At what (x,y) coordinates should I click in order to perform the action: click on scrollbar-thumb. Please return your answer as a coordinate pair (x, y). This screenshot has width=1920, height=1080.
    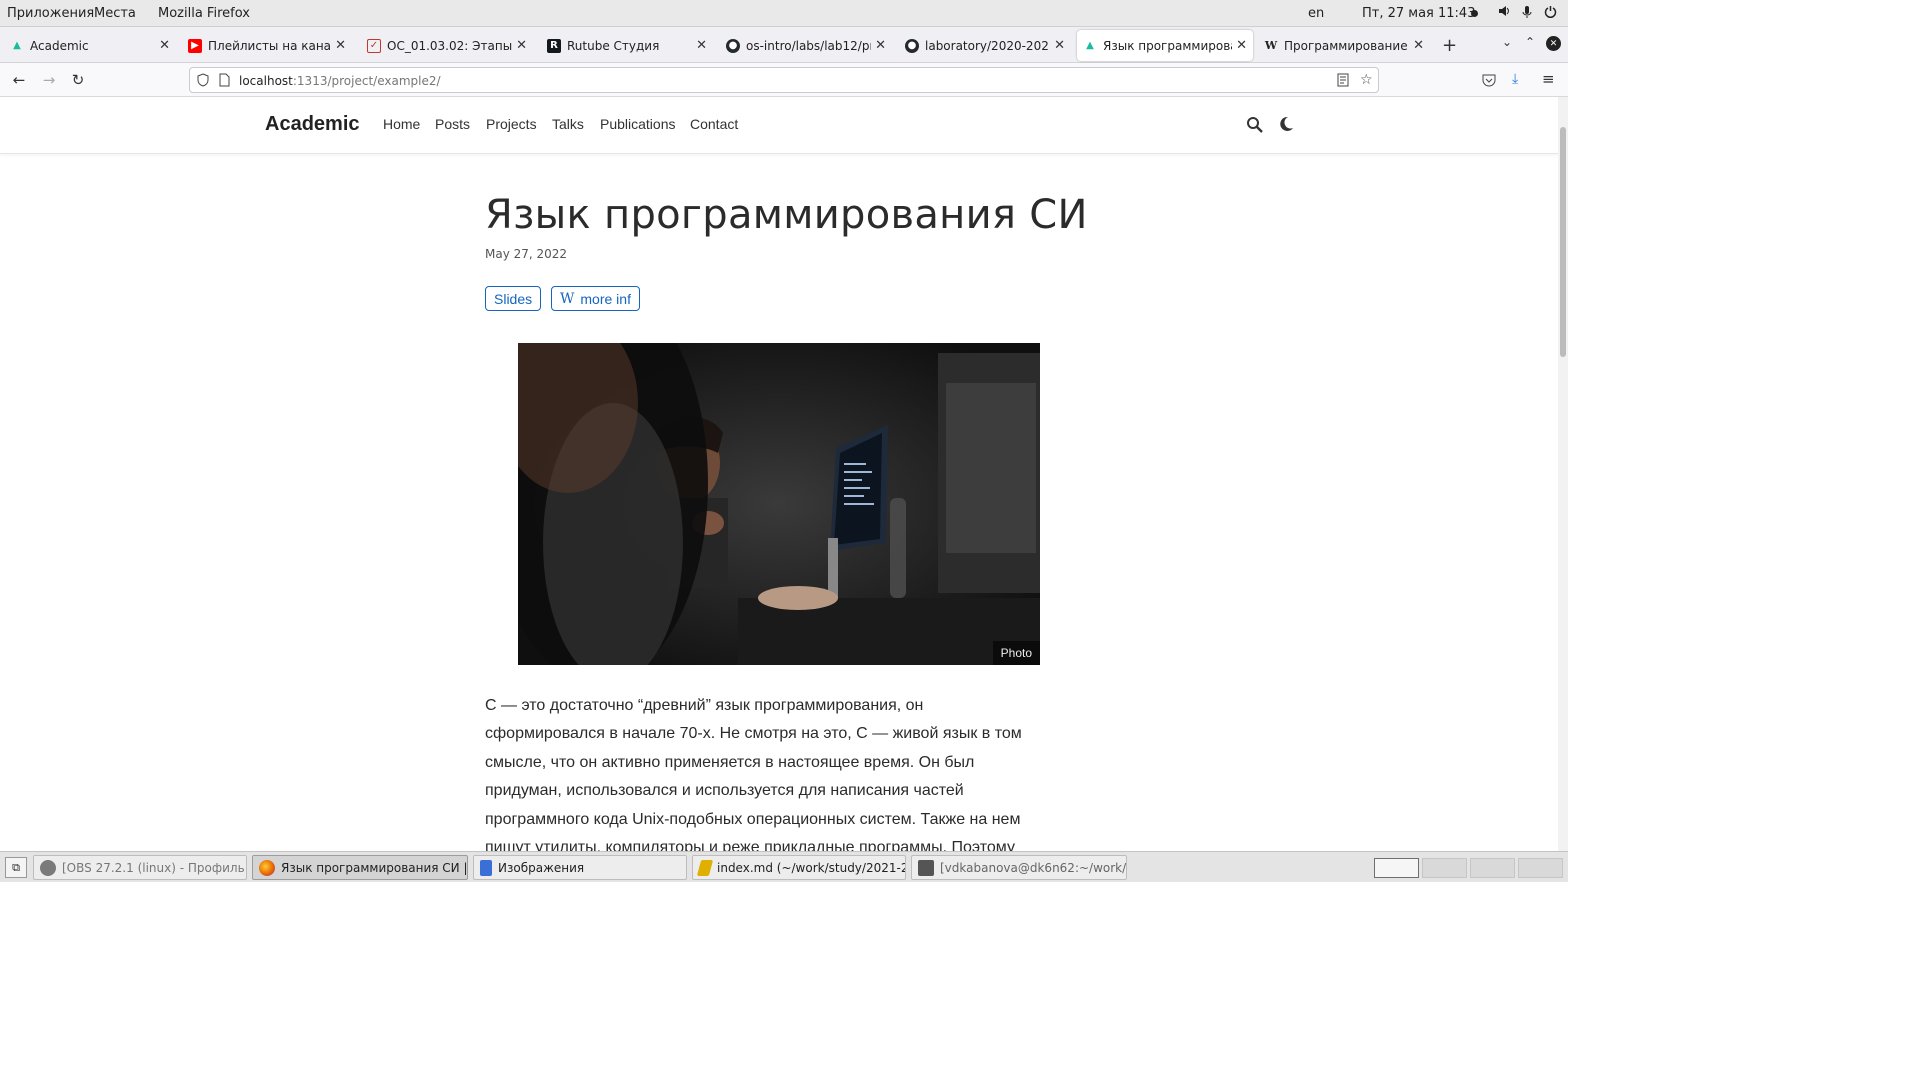
    Looking at the image, I should click on (1563, 242).